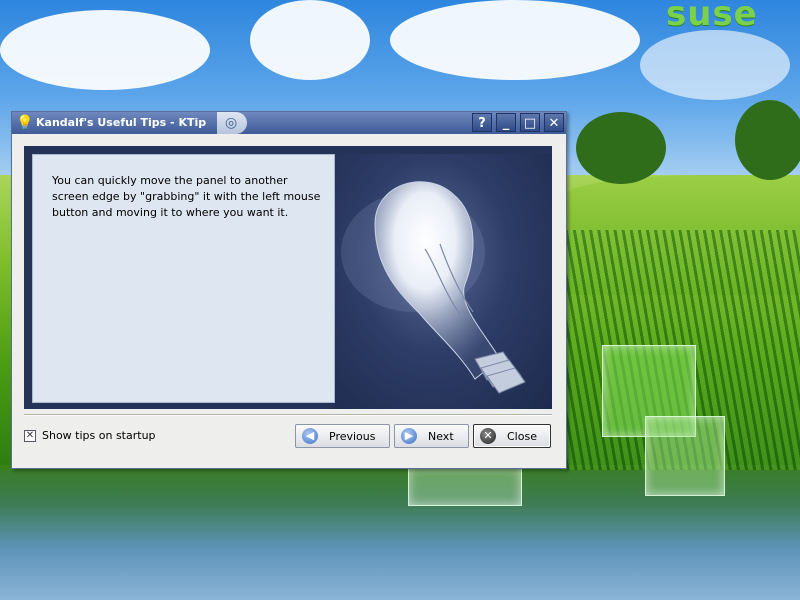  I want to click on next-button: ▶ Next, so click(431, 436).